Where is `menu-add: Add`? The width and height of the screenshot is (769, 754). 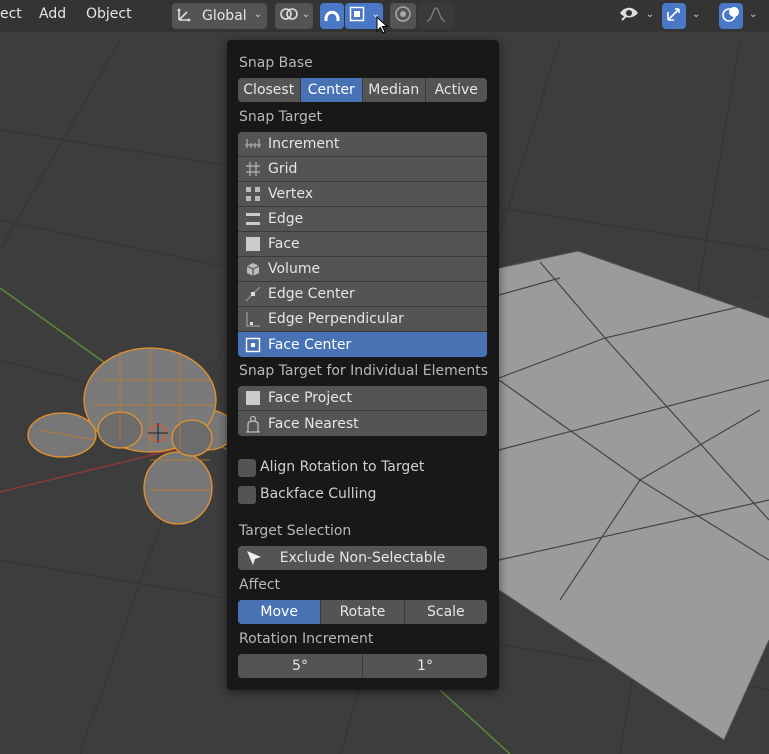 menu-add: Add is located at coordinates (52, 14).